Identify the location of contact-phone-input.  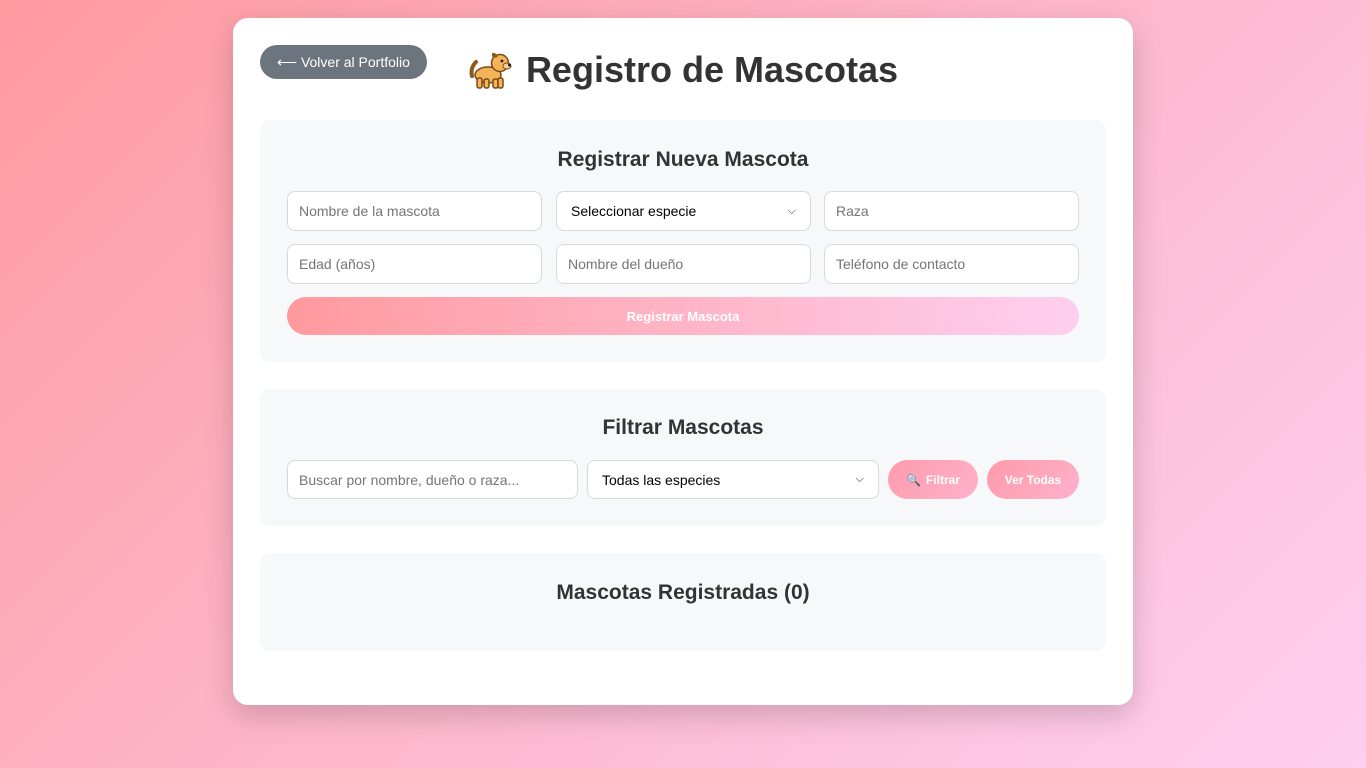
(951, 264).